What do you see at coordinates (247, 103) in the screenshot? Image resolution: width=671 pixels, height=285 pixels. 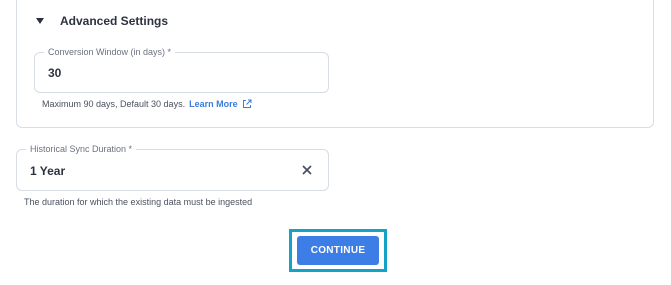 I see `external-link-icon` at bounding box center [247, 103].